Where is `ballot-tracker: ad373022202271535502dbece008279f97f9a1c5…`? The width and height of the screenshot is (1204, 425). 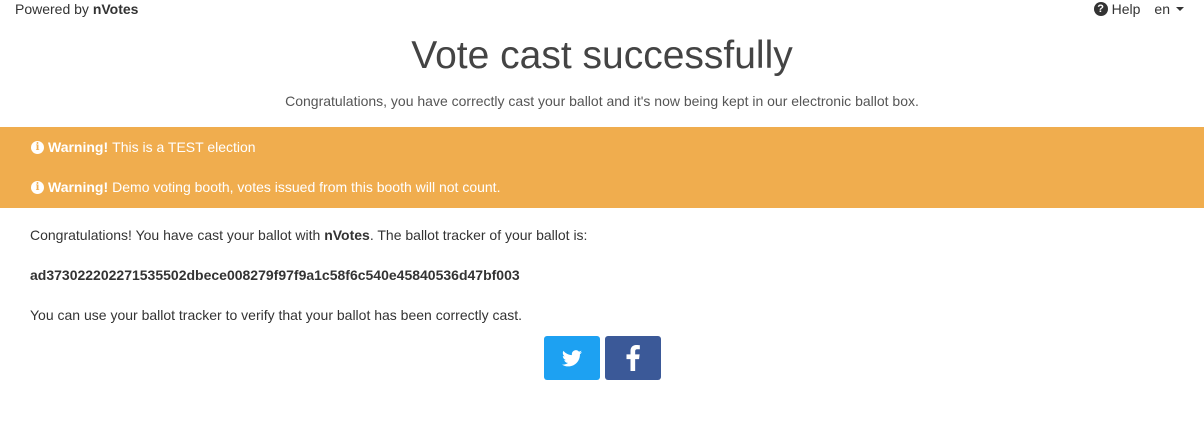
ballot-tracker: ad373022202271535502dbece008279f97f9a1c5… is located at coordinates (275, 275).